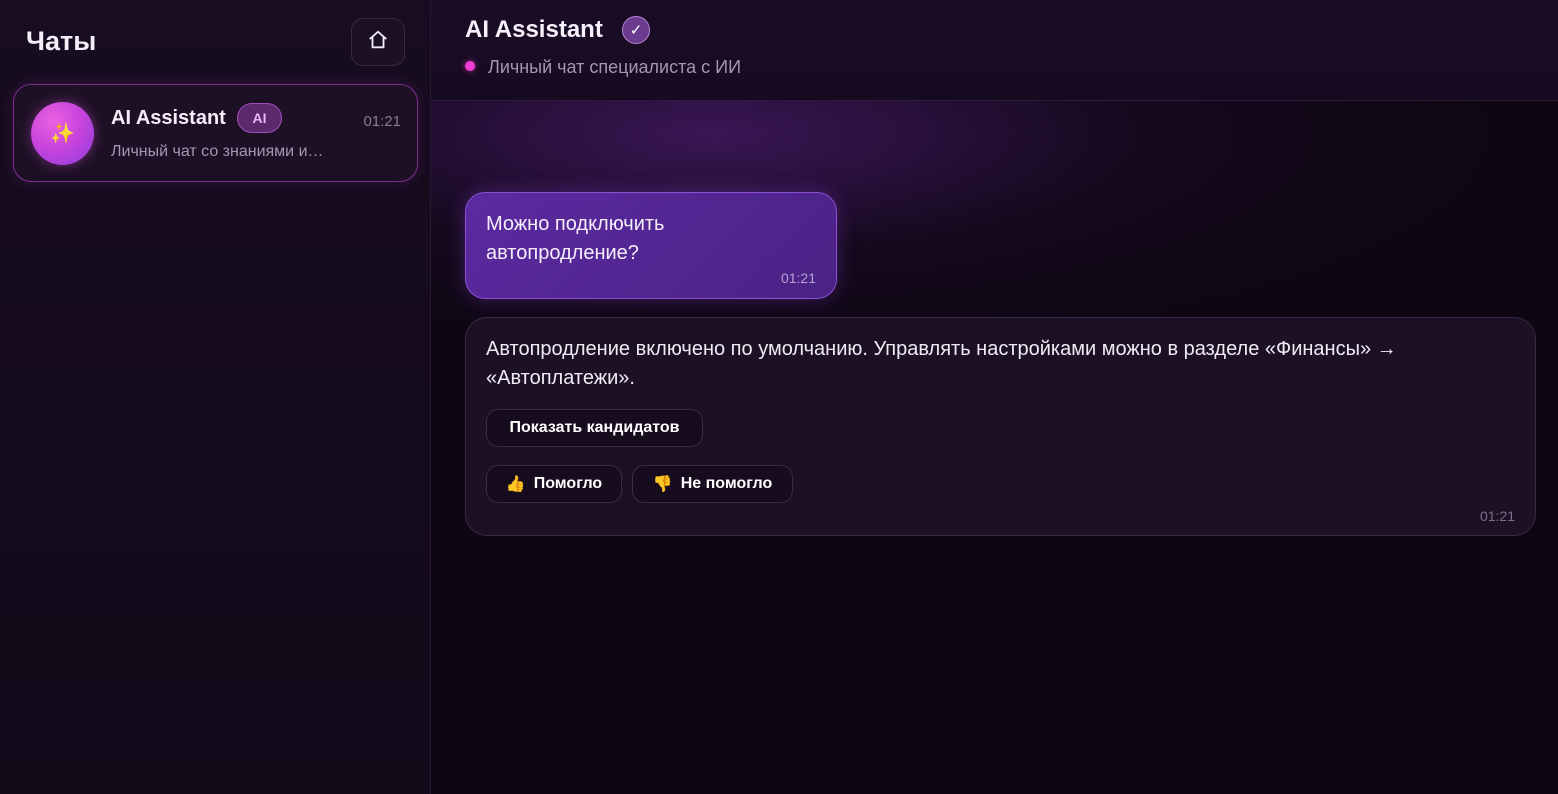 The height and width of the screenshot is (794, 1558). I want to click on chat-subtitle: Личный чат специалиста с ИИ, so click(615, 67).